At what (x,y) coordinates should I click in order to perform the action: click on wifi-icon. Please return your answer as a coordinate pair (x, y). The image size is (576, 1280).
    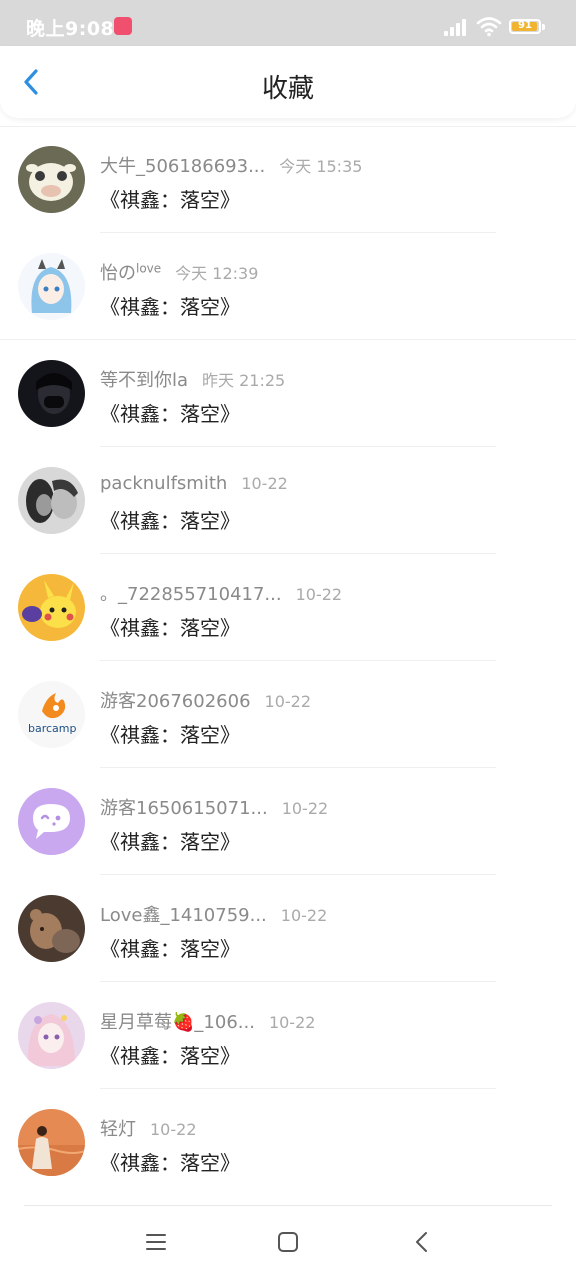
    Looking at the image, I should click on (489, 27).